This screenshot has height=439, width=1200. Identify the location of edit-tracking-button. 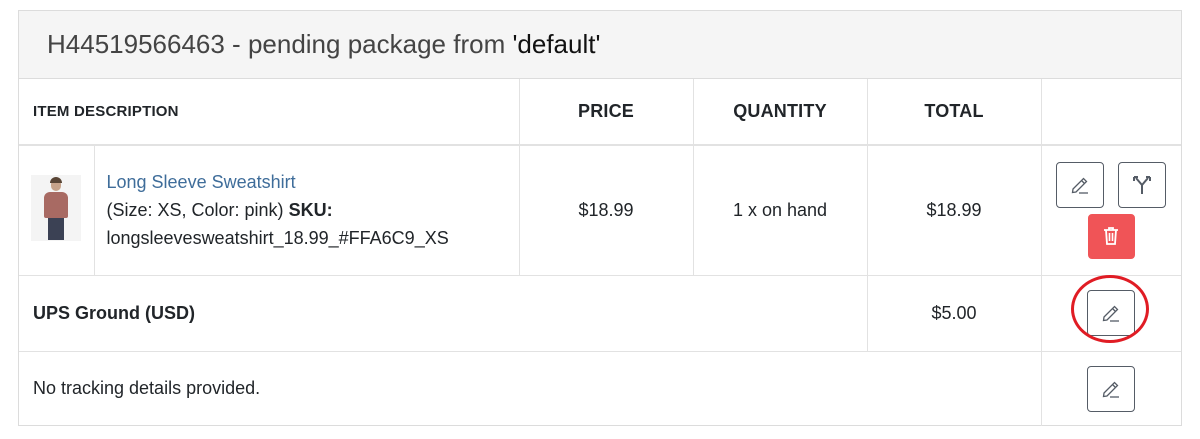
(1111, 388).